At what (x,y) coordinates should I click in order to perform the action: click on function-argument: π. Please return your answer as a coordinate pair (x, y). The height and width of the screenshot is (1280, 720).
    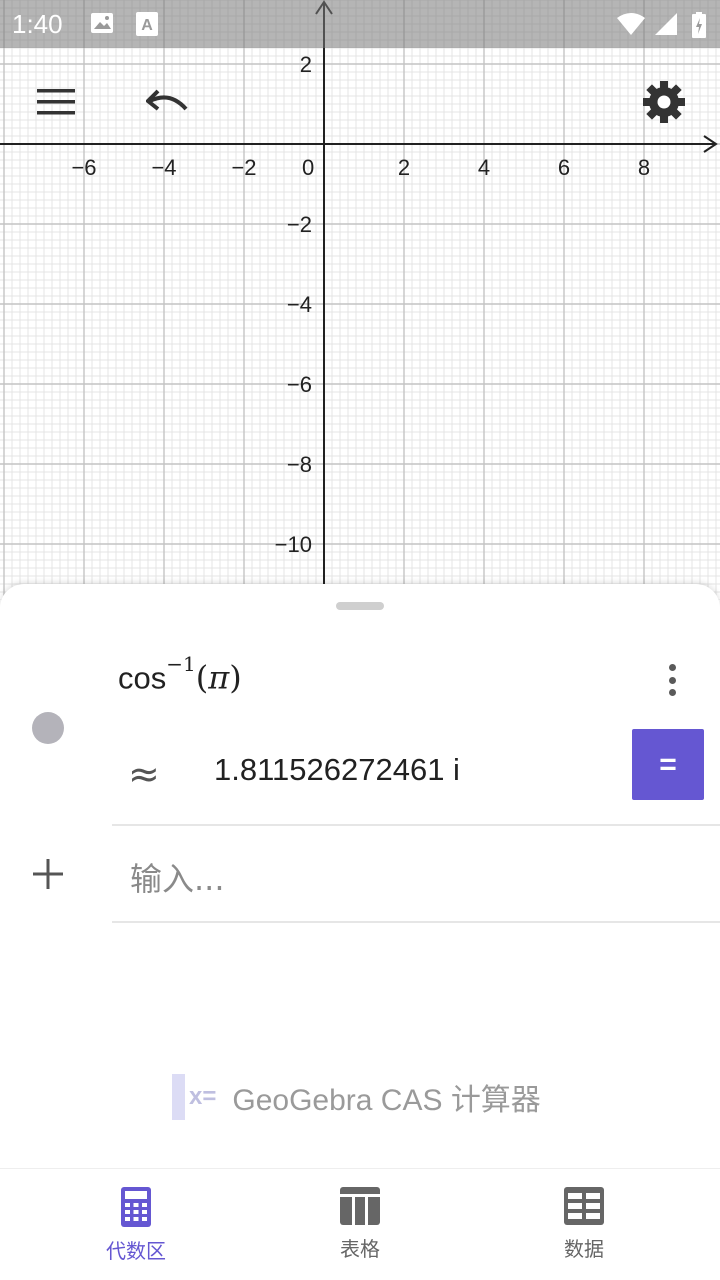
    Looking at the image, I should click on (219, 677).